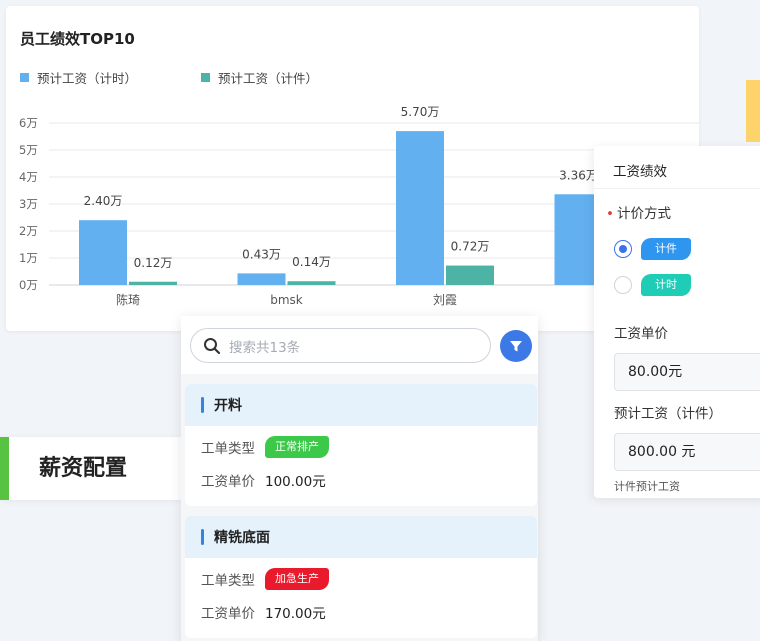 This screenshot has width=760, height=641. Describe the element at coordinates (361, 445) in the screenshot. I see `order-card: 开料 工单类型 正常排产 工资单价 100.00元` at that location.